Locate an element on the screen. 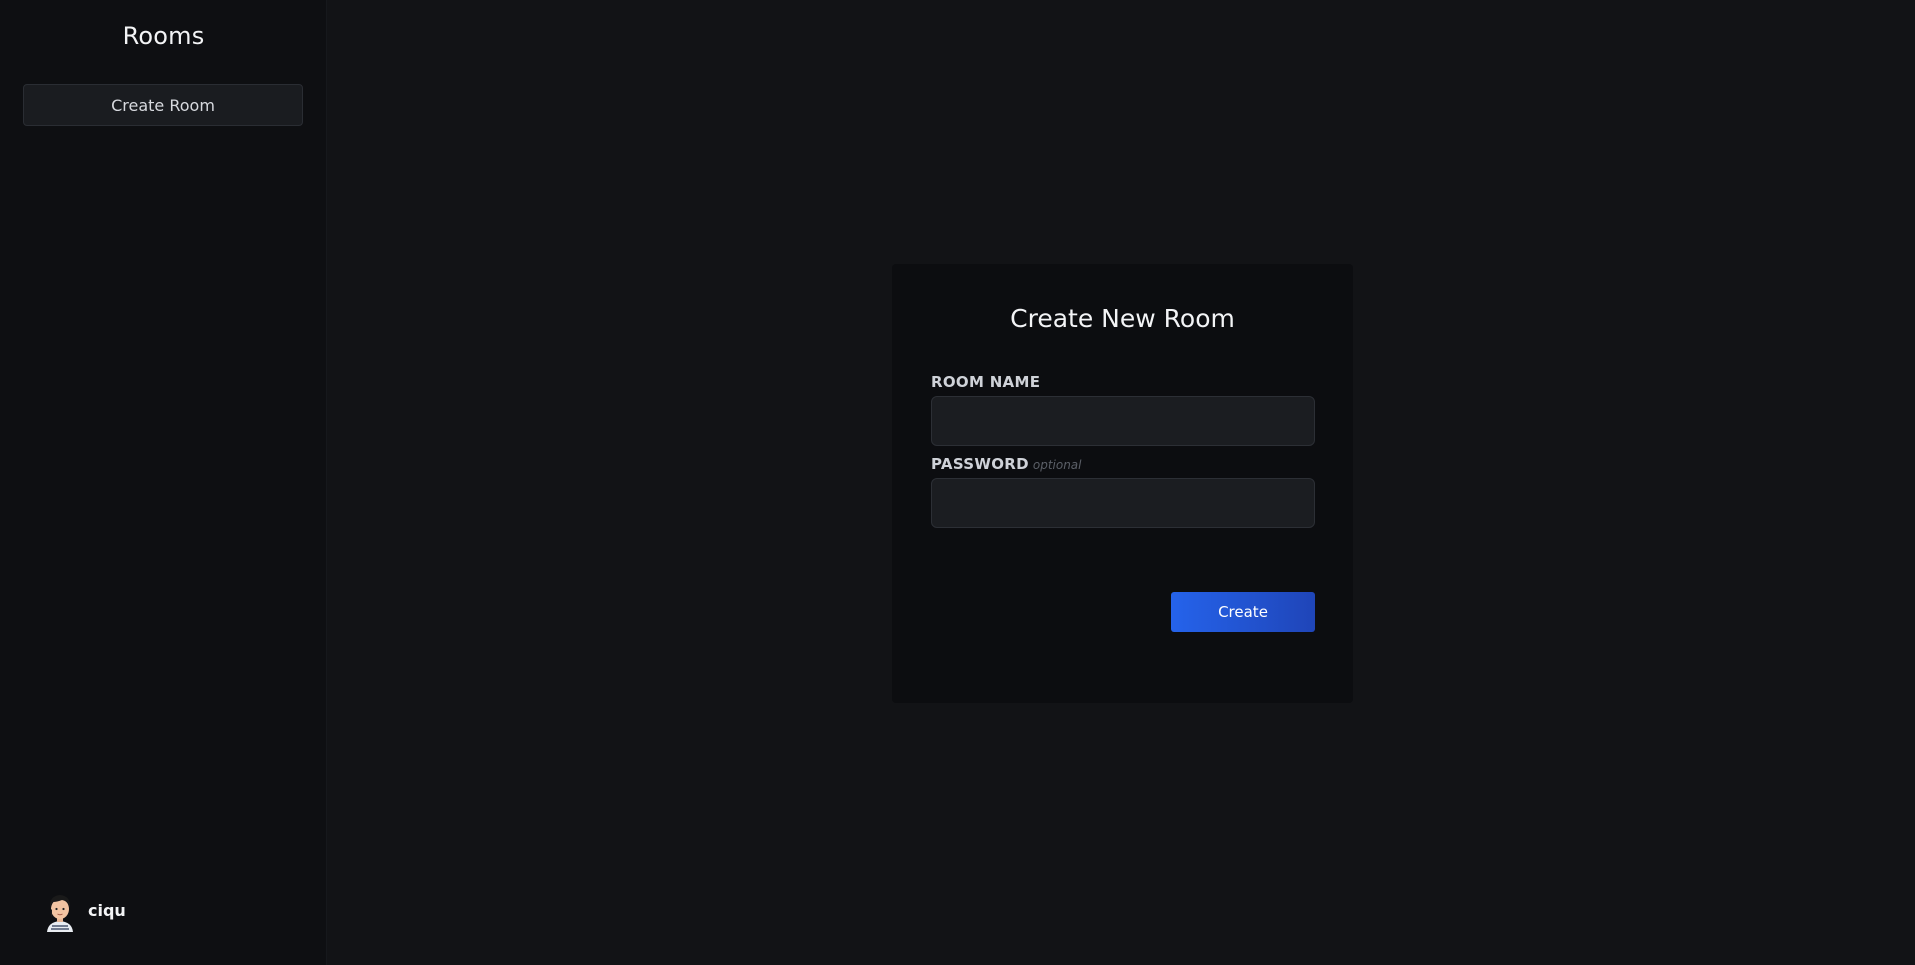 This screenshot has height=965, width=1915. create-button: Create is located at coordinates (1243, 612).